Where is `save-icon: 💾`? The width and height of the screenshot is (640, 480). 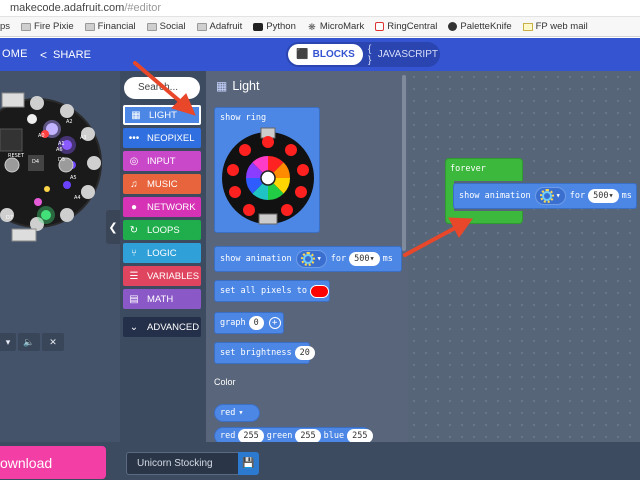 save-icon: 💾 is located at coordinates (248, 463).